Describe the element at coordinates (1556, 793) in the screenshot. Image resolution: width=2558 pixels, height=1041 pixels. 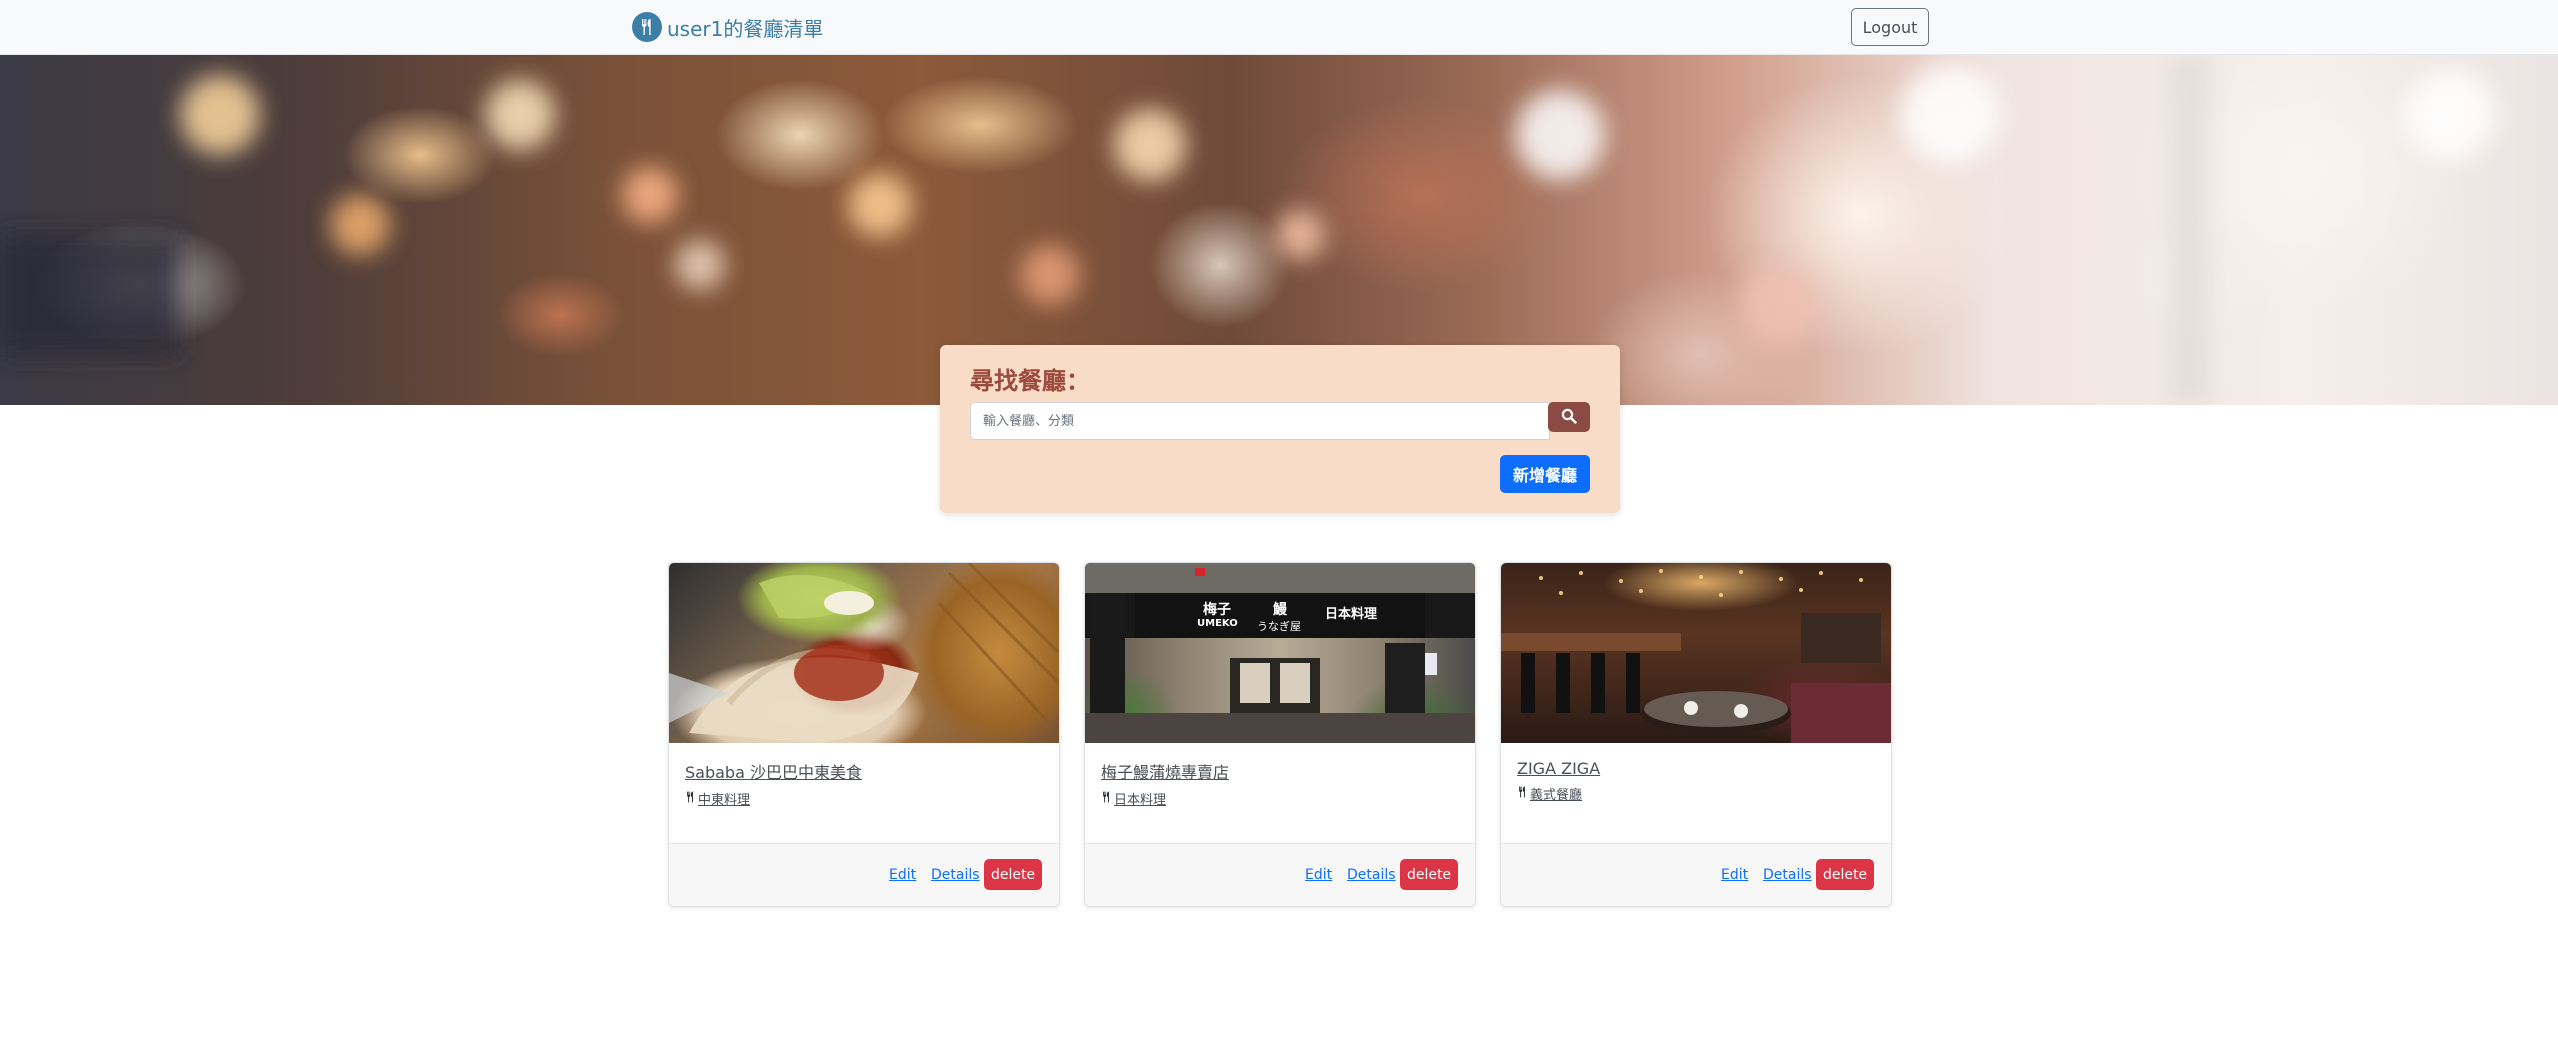
I see `category-label: 義式餐廳` at that location.